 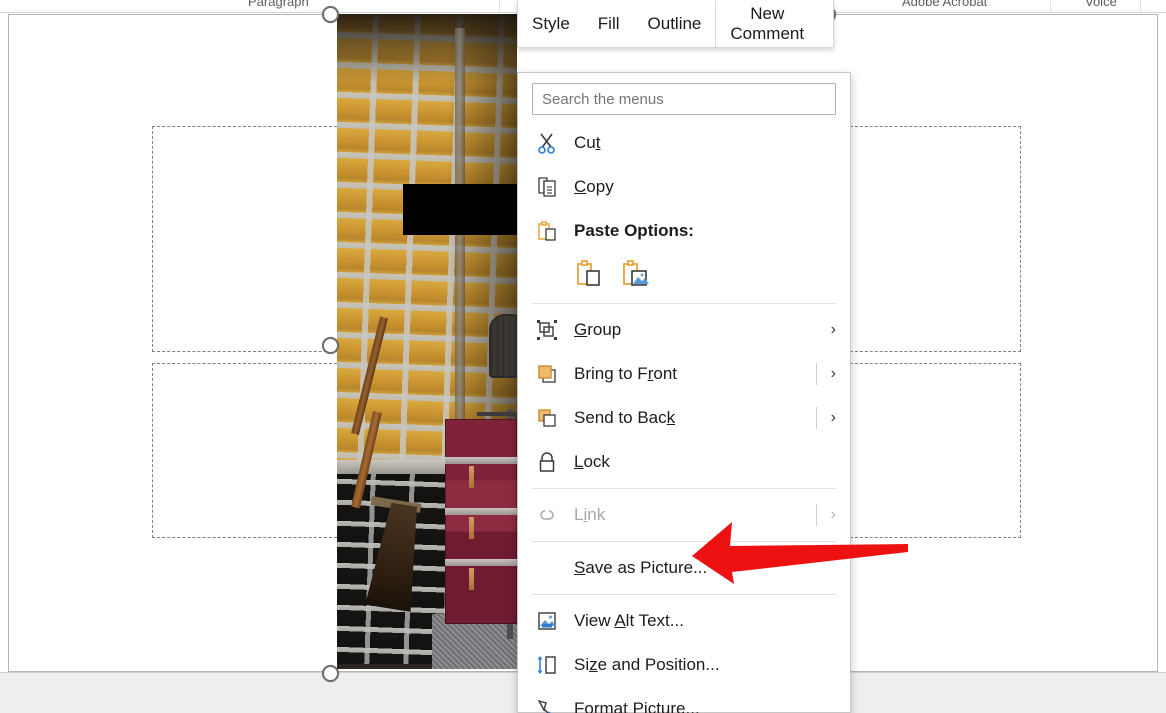 I want to click on annotation-arrow-icon, so click(x=799, y=550).